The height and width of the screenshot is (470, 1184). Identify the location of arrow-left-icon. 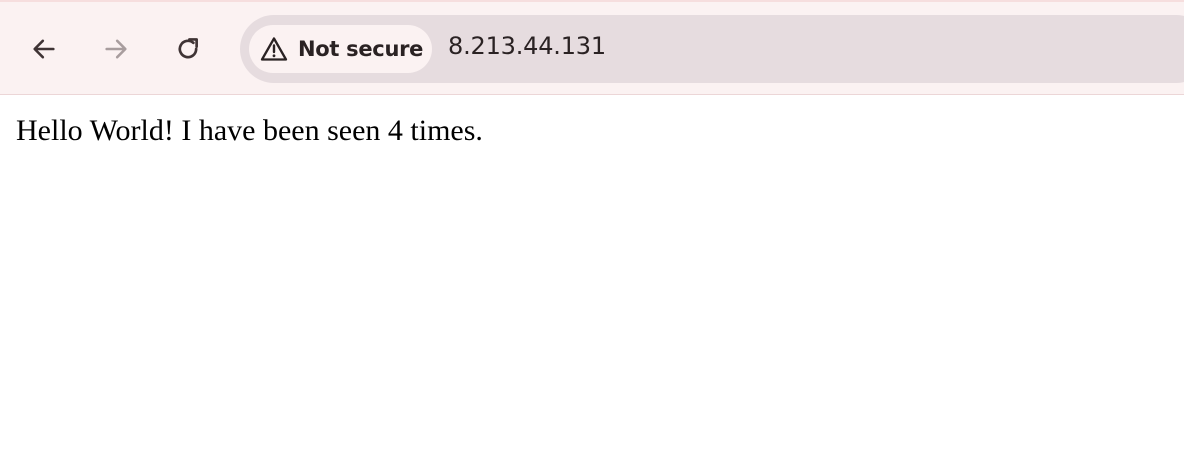
(44, 49).